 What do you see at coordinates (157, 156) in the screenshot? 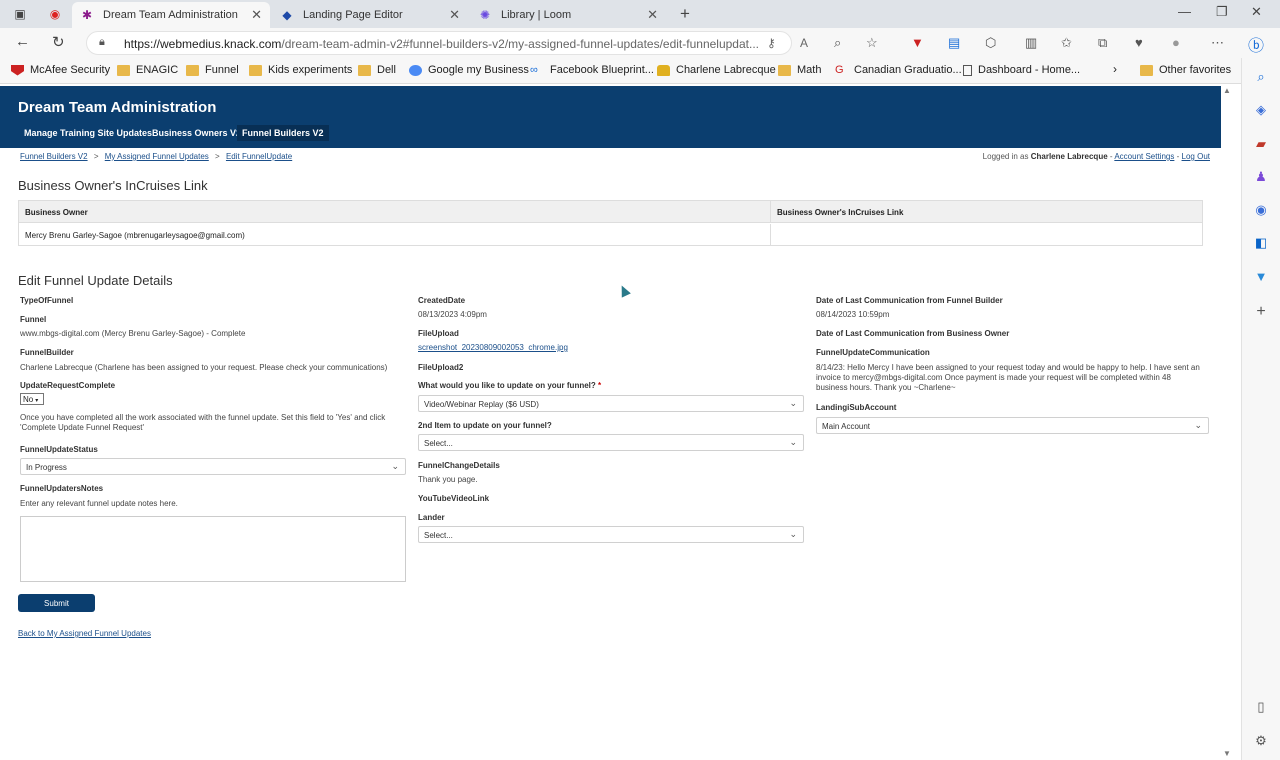
I see `breadcrumb-my-assigned: My Assigned Funnel Updates` at bounding box center [157, 156].